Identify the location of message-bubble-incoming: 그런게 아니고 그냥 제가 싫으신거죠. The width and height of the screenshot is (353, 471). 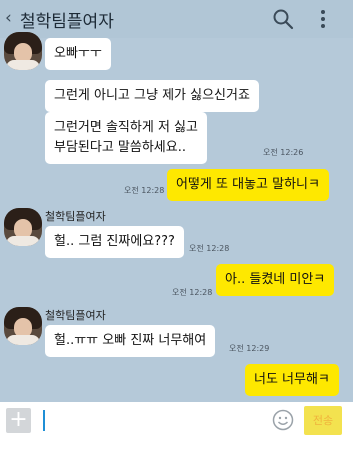
(152, 96).